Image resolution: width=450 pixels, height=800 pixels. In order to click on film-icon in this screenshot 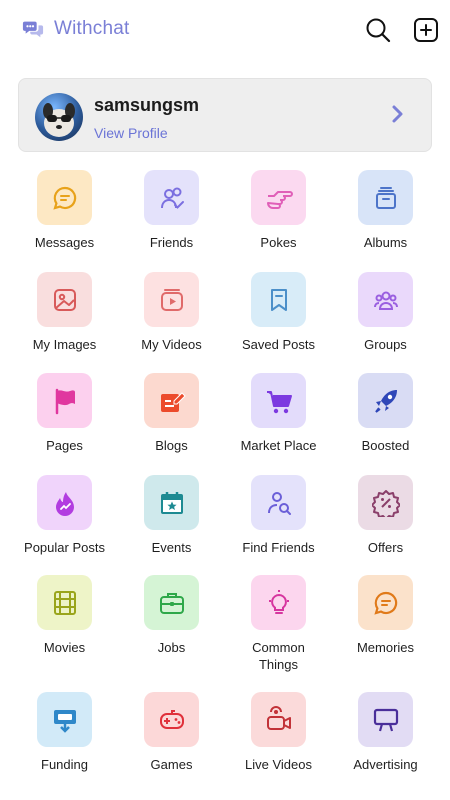, I will do `click(64, 602)`.